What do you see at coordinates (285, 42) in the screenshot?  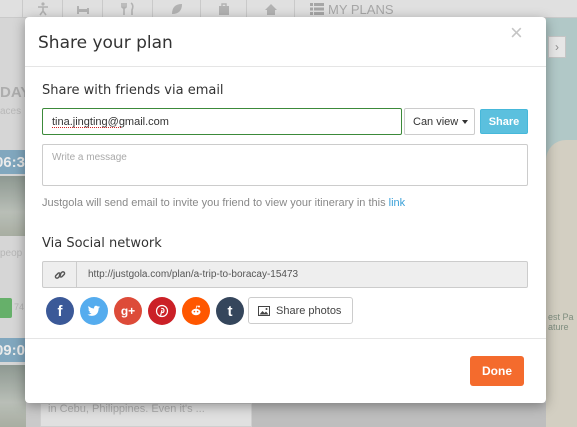 I see `modal-header: Share your plan ×` at bounding box center [285, 42].